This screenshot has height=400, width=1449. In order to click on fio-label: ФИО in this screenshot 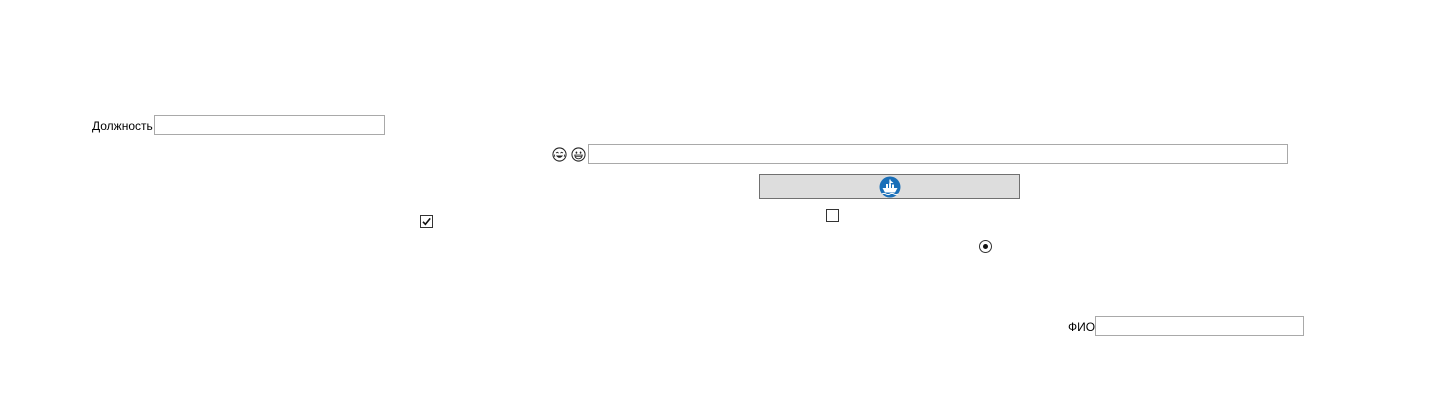, I will do `click(1082, 327)`.